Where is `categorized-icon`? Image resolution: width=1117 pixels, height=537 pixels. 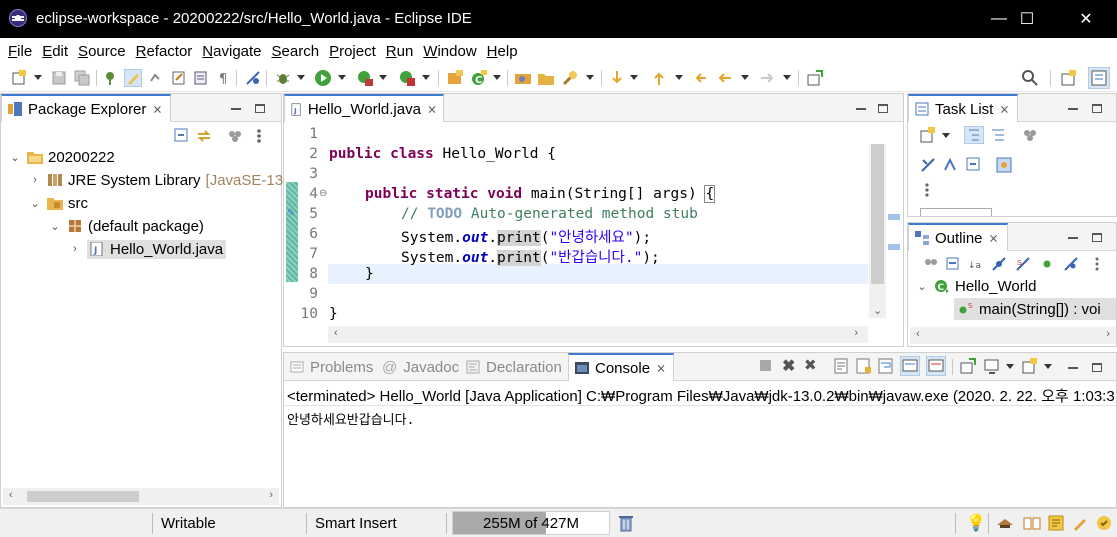
categorized-icon is located at coordinates (974, 135).